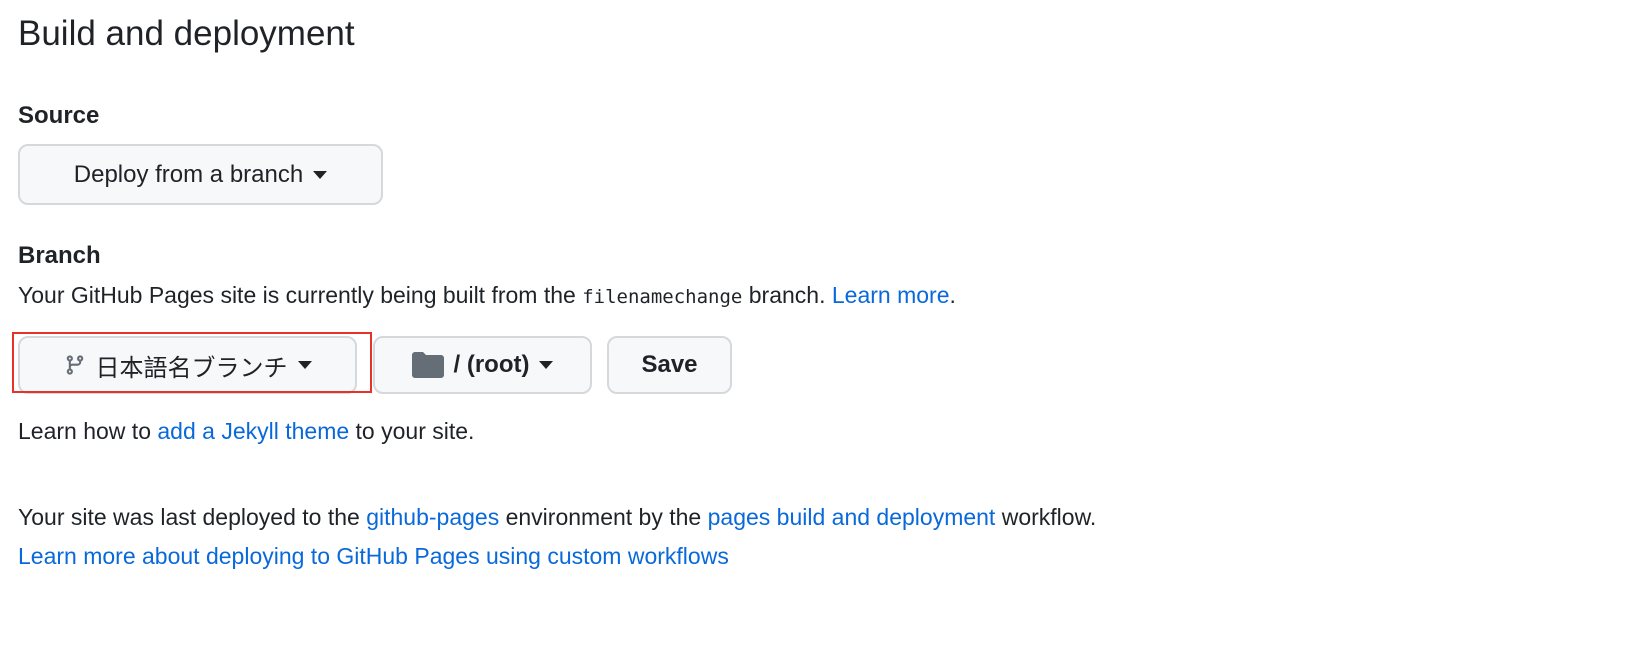 The width and height of the screenshot is (1640, 658). I want to click on branch-label: Branch, so click(59, 255).